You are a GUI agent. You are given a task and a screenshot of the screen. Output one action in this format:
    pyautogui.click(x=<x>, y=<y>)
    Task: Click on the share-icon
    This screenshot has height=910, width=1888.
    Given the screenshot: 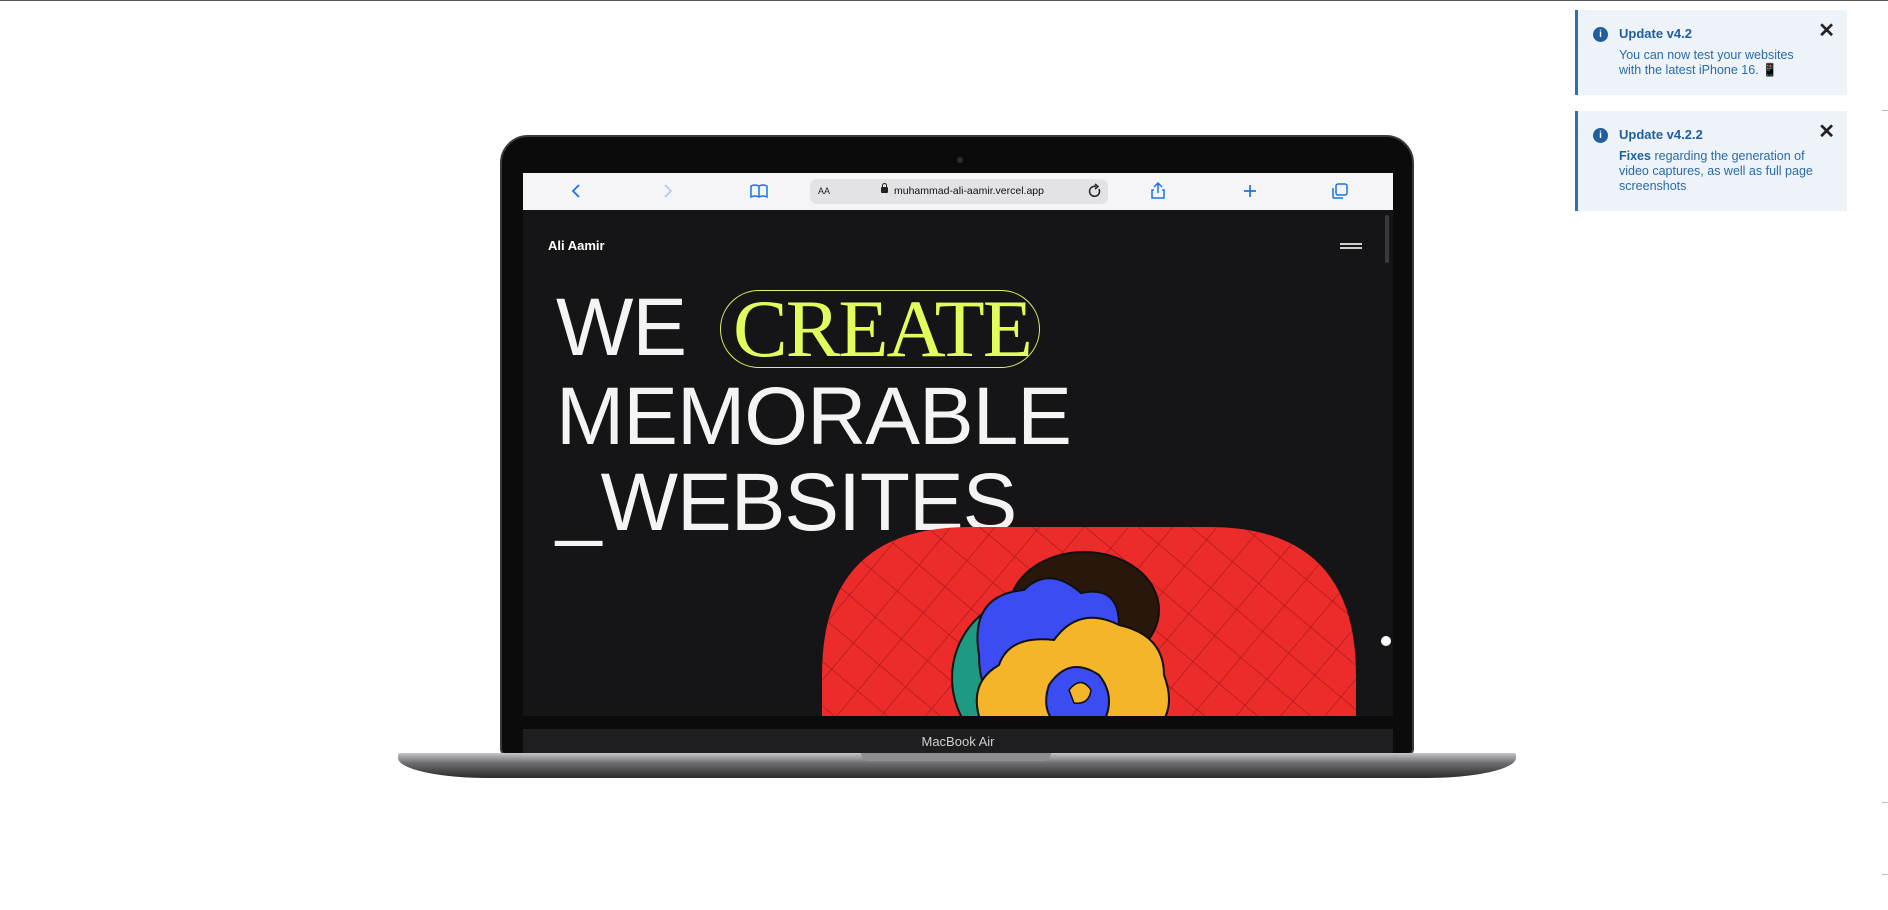 What is the action you would take?
    pyautogui.click(x=1158, y=191)
    